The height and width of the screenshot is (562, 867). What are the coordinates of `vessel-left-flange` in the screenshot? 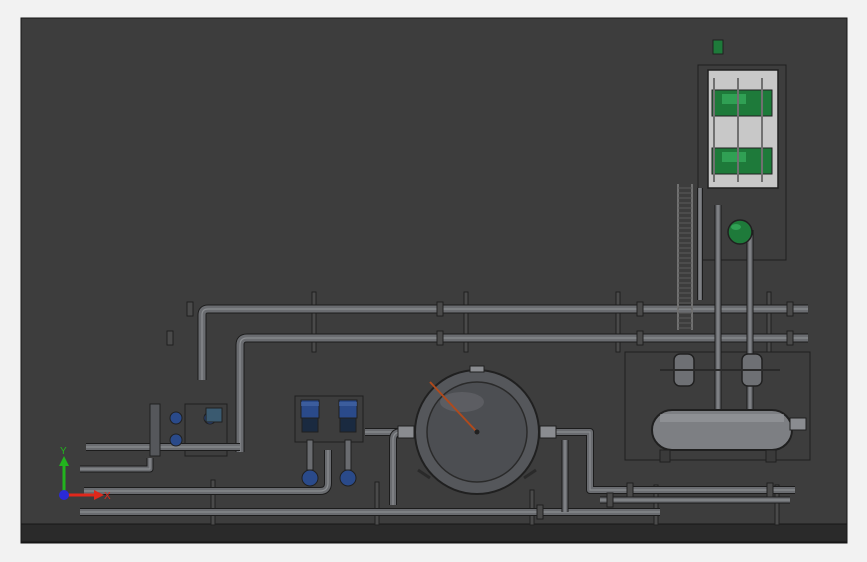 It's located at (406, 432).